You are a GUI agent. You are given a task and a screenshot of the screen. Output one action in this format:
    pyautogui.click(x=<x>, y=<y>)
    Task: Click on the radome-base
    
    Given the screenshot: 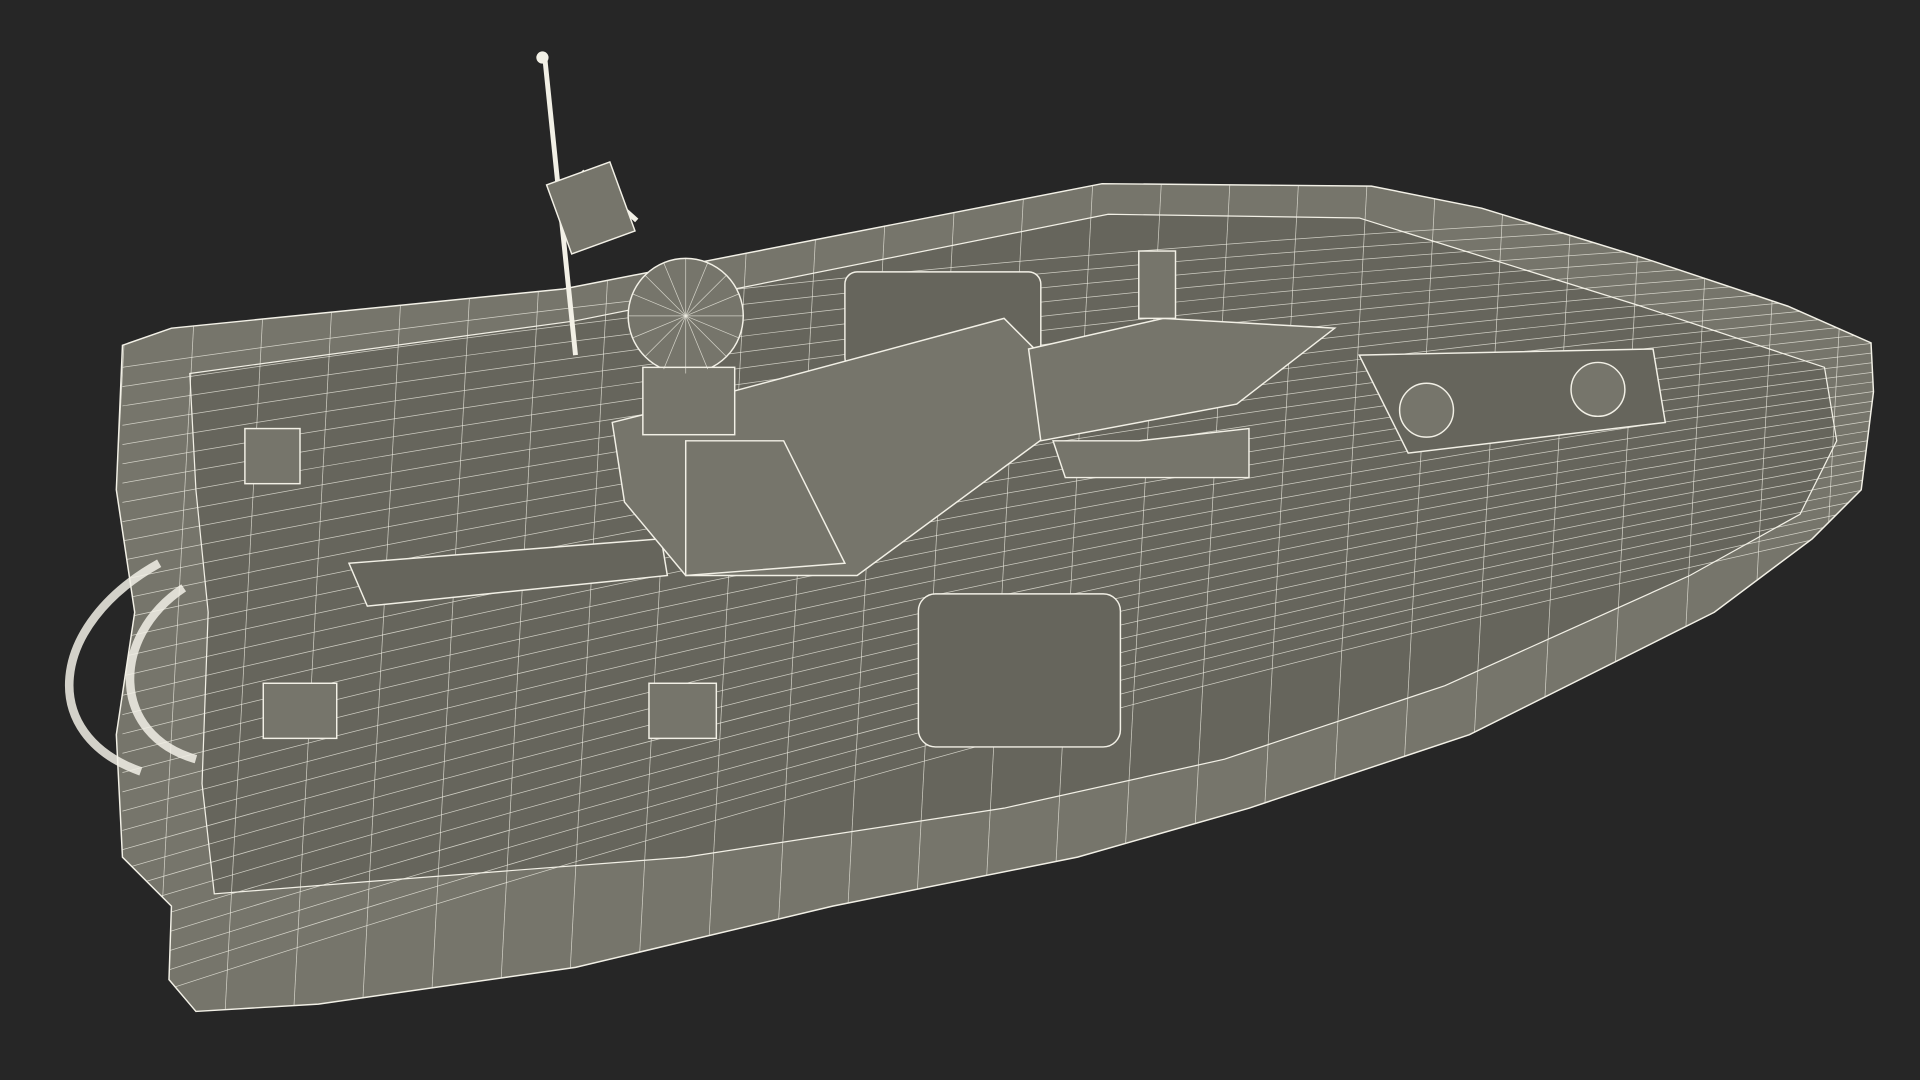 What is the action you would take?
    pyautogui.click(x=689, y=401)
    